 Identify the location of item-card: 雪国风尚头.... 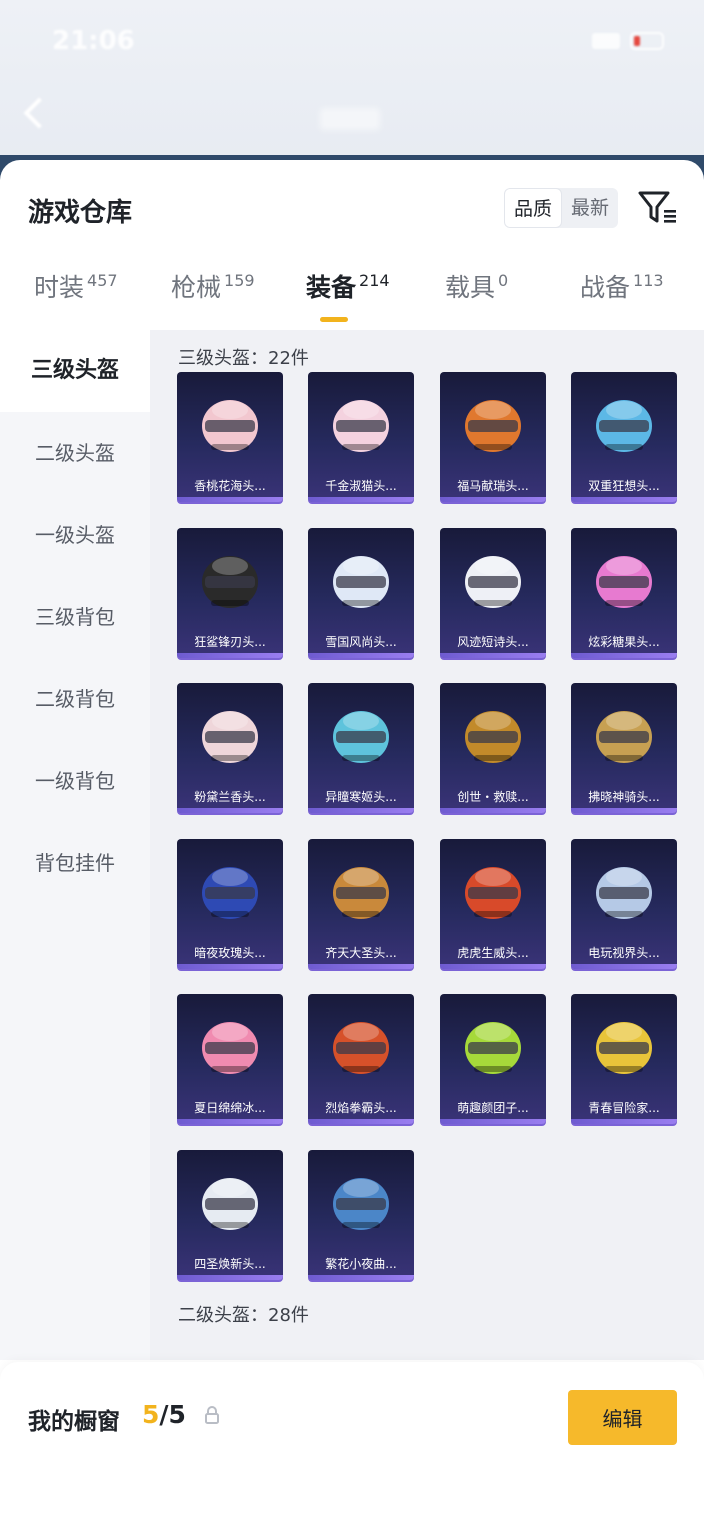
(361, 592).